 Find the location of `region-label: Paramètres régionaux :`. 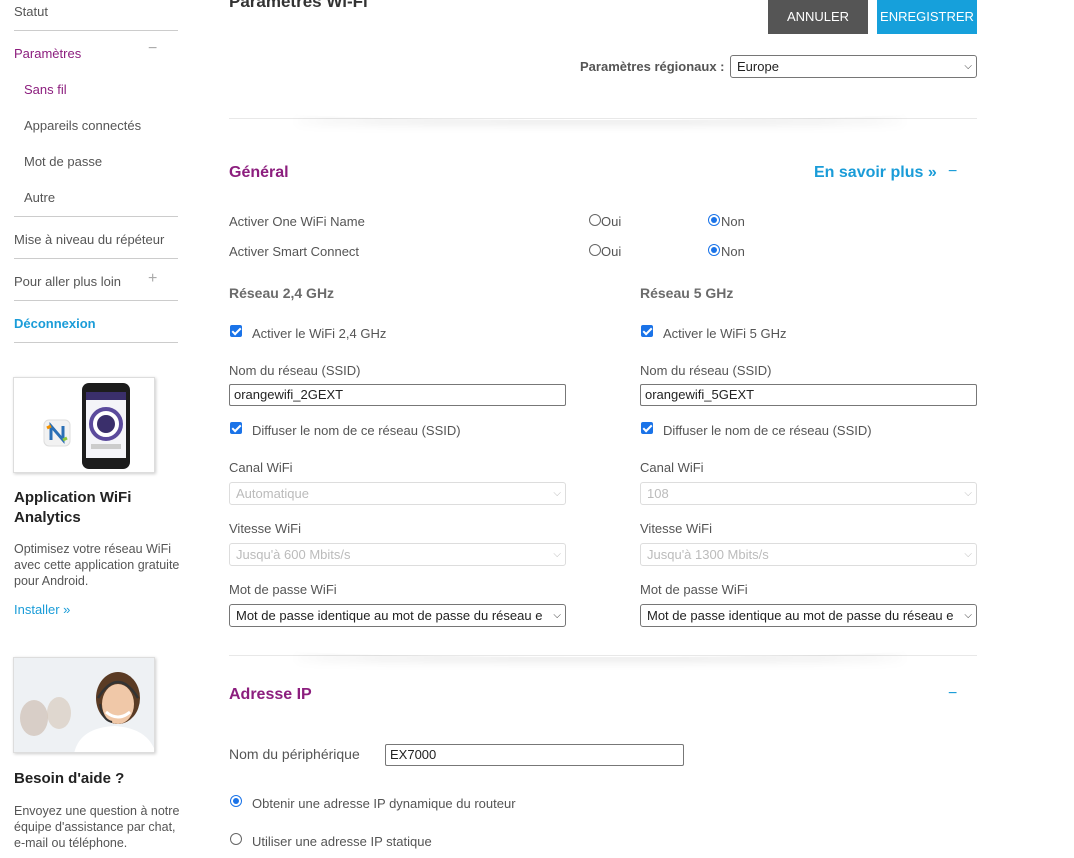

region-label: Paramètres régionaux : is located at coordinates (652, 66).